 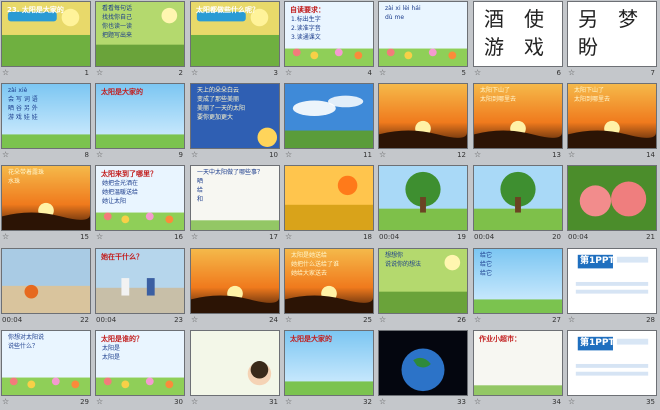 I want to click on slide-preview: 看看每句话 找找你自己 你也读一读 把题写出来, so click(x=140, y=34).